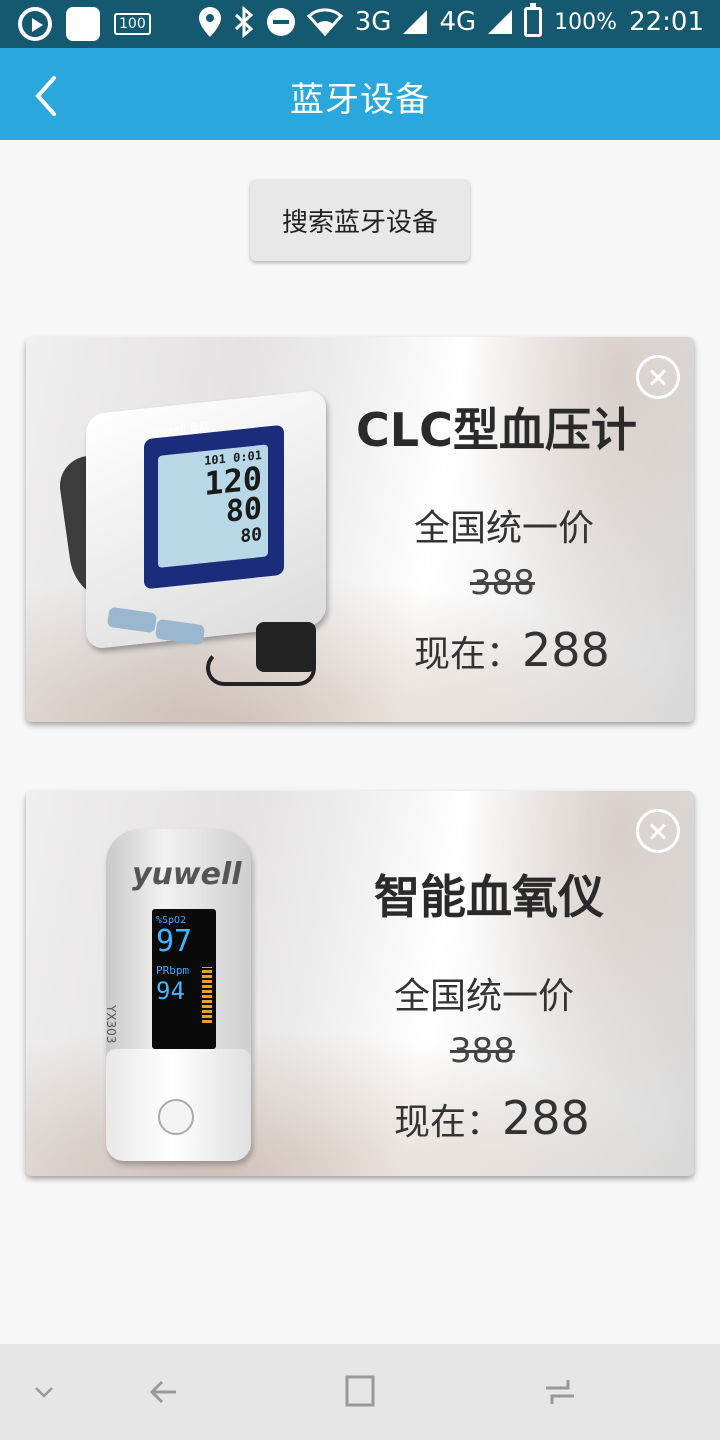 The height and width of the screenshot is (1440, 720). Describe the element at coordinates (35, 24) in the screenshot. I see `play-circle-icon` at that location.